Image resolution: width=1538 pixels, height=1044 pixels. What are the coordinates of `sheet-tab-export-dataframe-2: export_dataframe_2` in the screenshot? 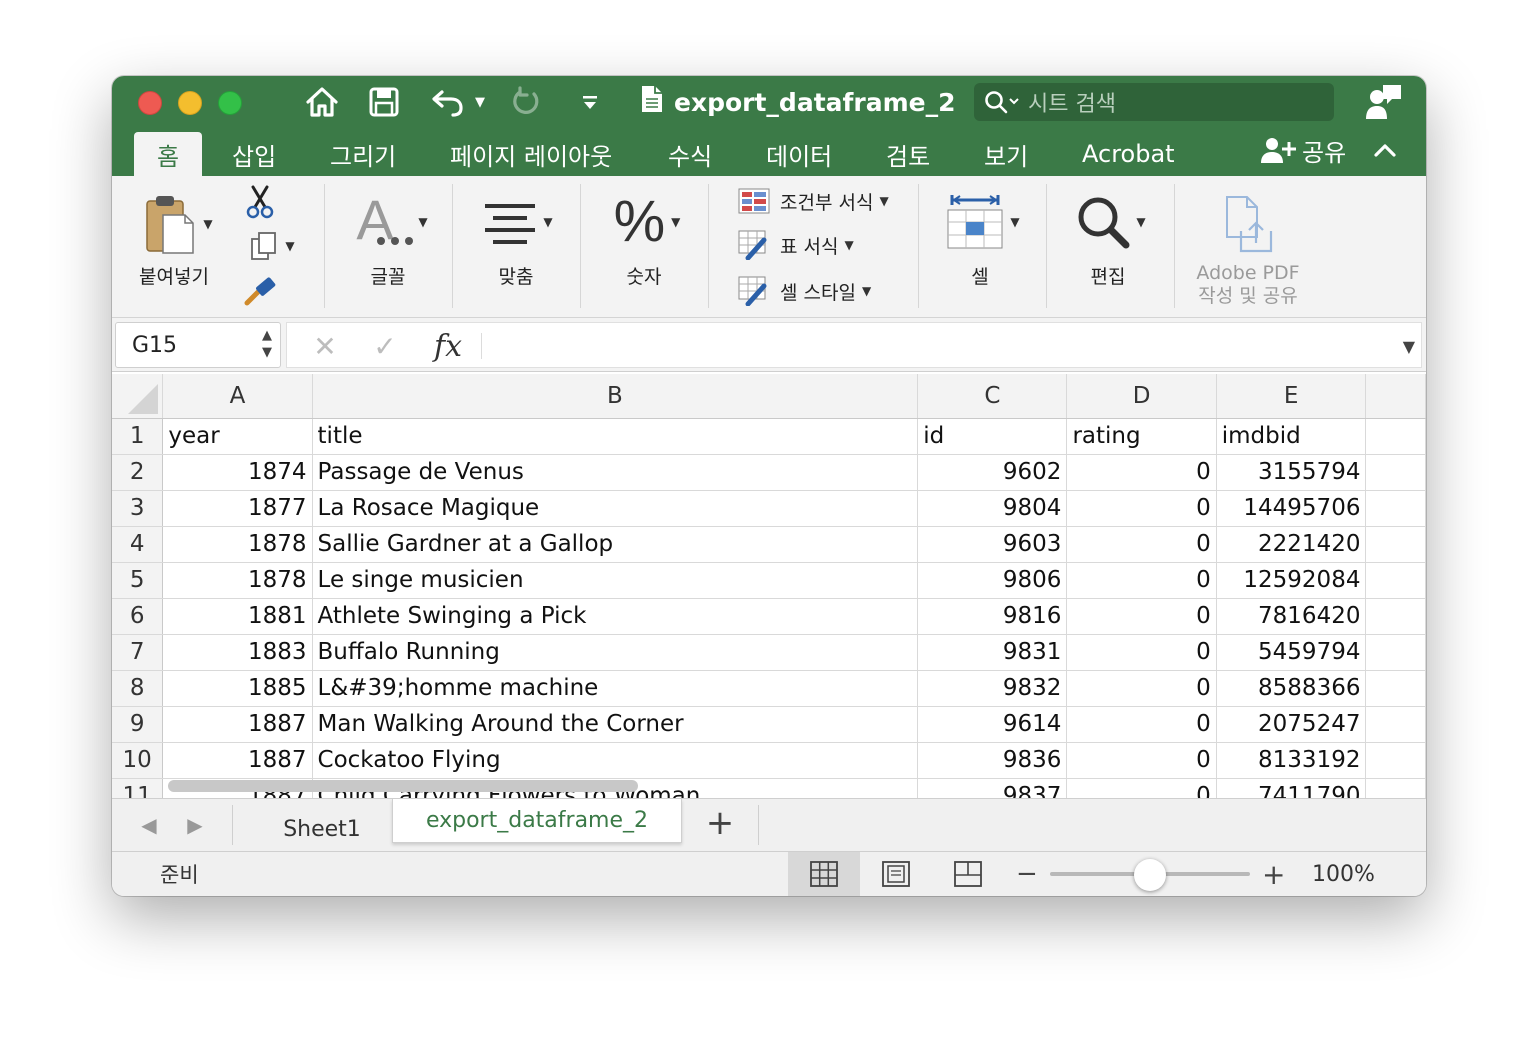 It's located at (537, 821).